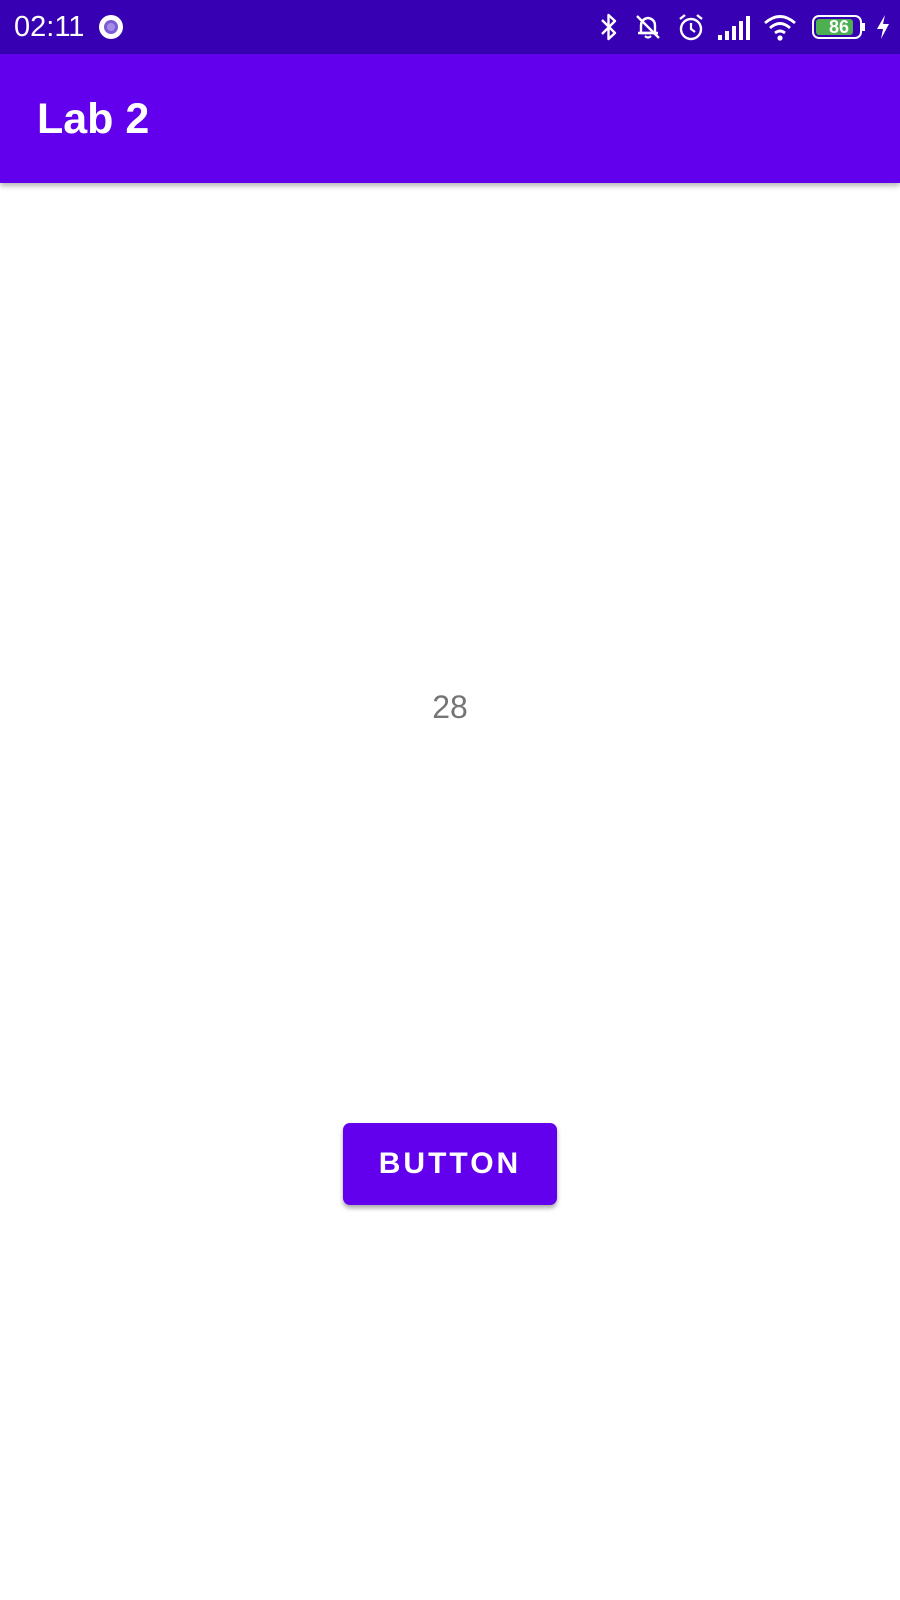 This screenshot has width=900, height=1600. Describe the element at coordinates (609, 27) in the screenshot. I see `bluetooth-icon` at that location.